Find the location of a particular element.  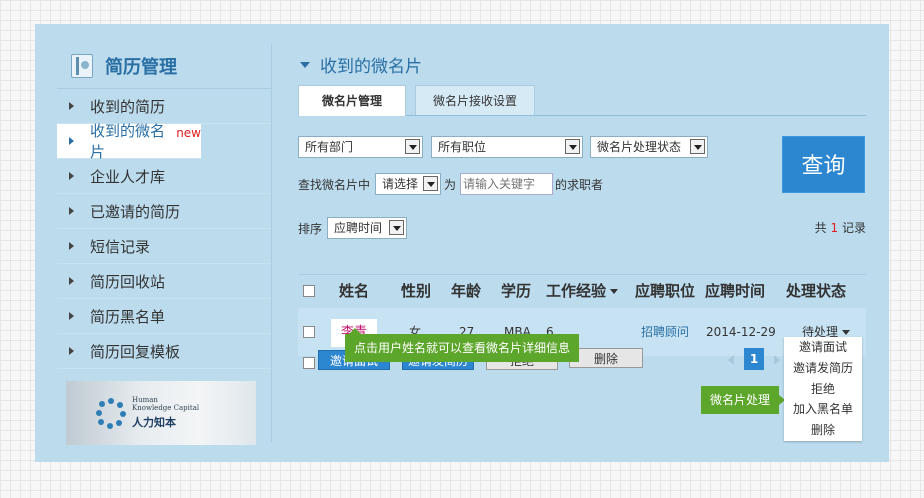

process-hint-tooltip: 微名片处理 is located at coordinates (743, 400).